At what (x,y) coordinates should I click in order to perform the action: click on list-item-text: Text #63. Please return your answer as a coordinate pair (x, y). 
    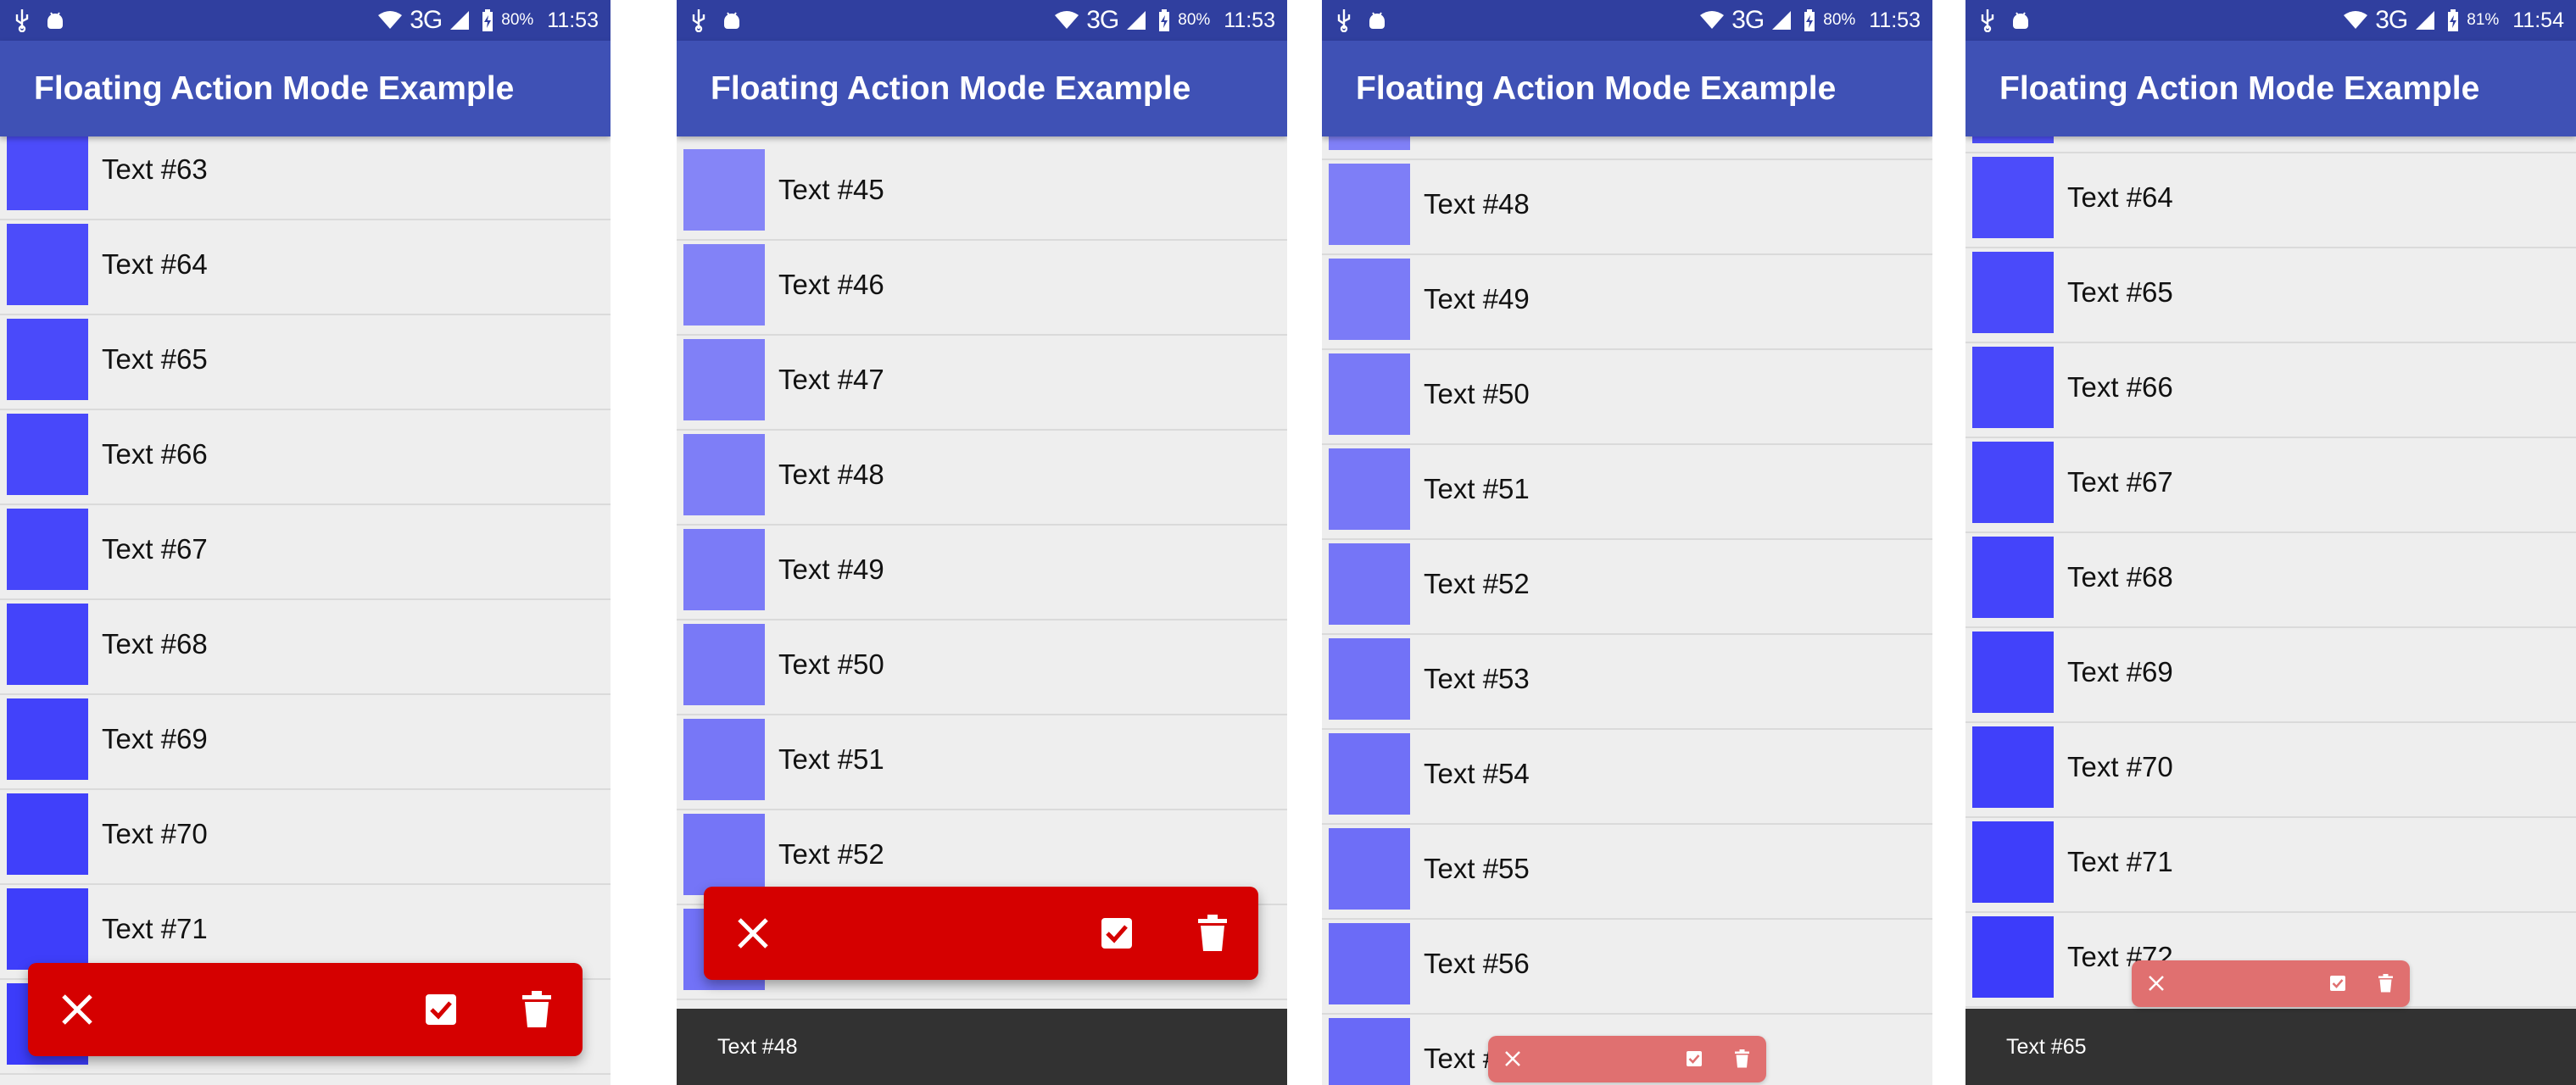
    Looking at the image, I should click on (155, 169).